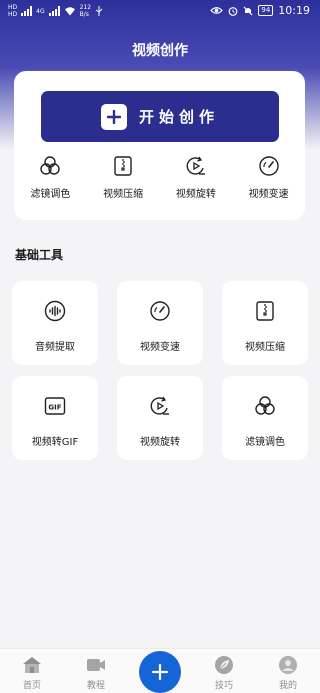 Image resolution: width=320 pixels, height=693 pixels. Describe the element at coordinates (55, 442) in the screenshot. I see `tool-label: 视频转GIF` at that location.